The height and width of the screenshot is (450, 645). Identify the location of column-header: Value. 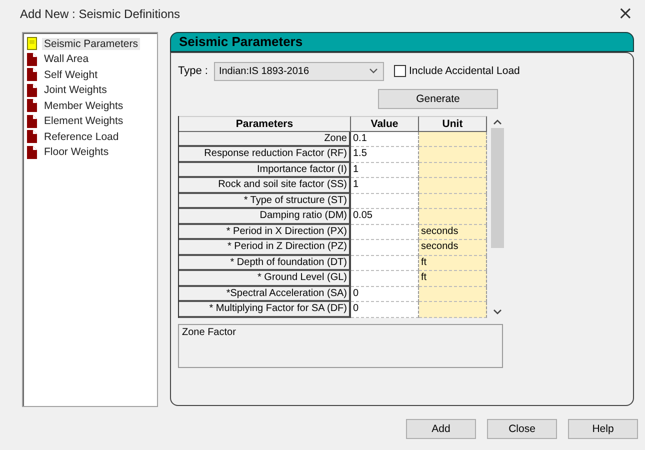
(385, 124).